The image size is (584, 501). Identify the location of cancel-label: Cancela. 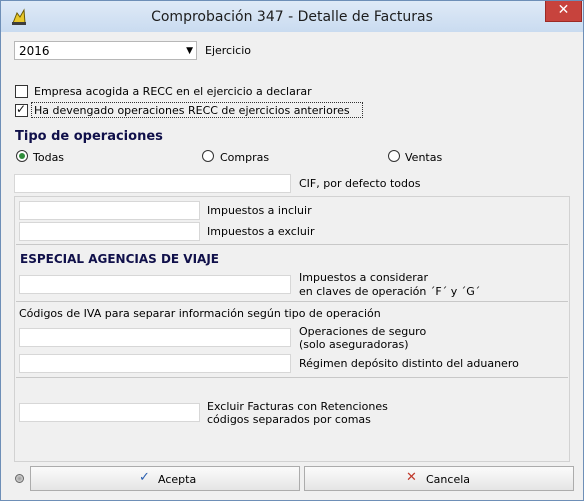
(448, 479).